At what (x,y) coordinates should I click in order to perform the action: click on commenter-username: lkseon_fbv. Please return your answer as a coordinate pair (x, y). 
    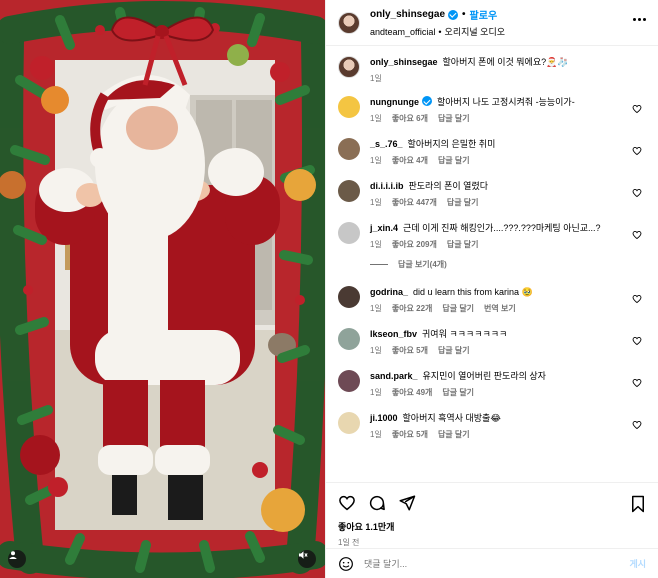
    Looking at the image, I should click on (393, 334).